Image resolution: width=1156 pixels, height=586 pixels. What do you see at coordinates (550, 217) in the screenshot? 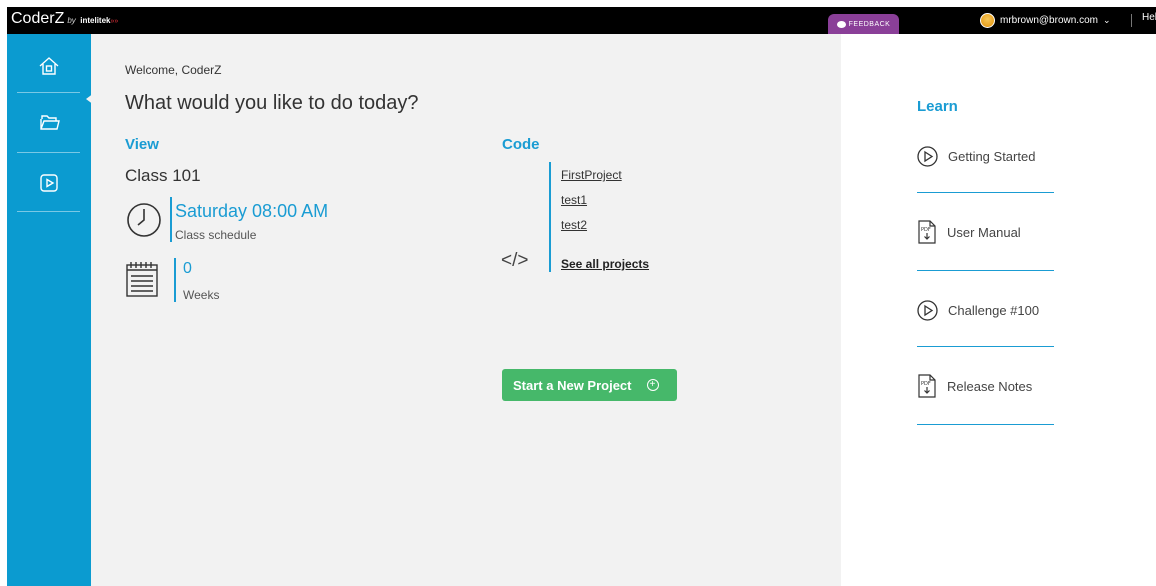
I see `projects-divider` at bounding box center [550, 217].